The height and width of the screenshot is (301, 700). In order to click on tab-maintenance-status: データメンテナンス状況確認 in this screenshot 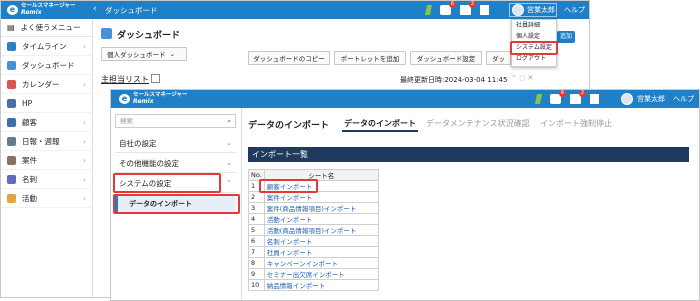, I will do `click(478, 123)`.